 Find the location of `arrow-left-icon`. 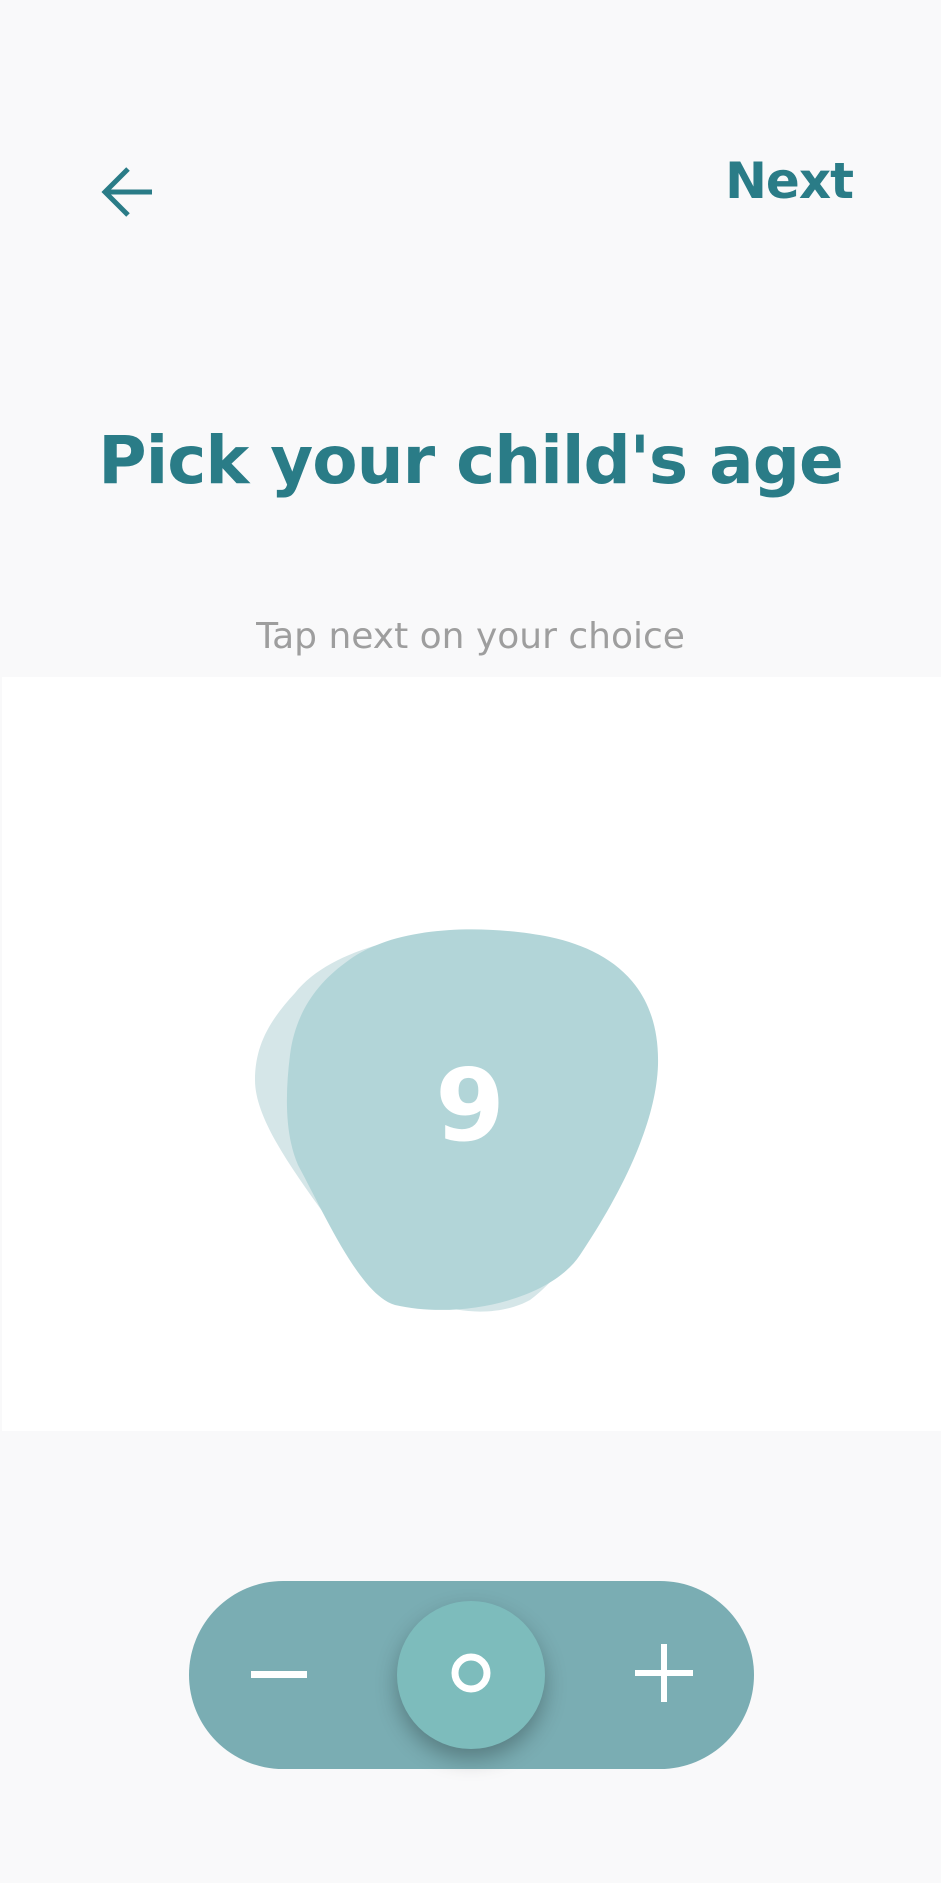

arrow-left-icon is located at coordinates (128, 192).